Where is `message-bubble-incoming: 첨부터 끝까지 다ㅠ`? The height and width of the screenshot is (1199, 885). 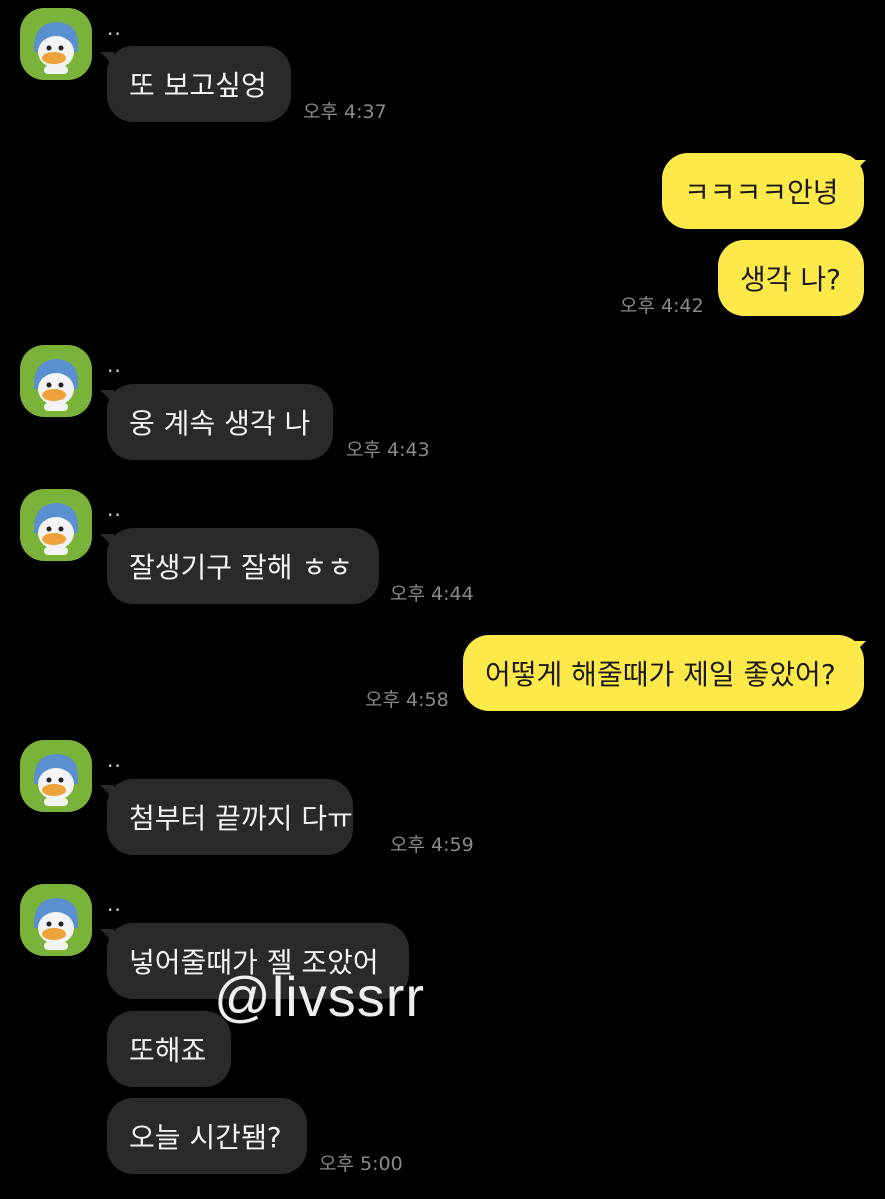
message-bubble-incoming: 첨부터 끝까지 다ㅠ is located at coordinates (230, 817).